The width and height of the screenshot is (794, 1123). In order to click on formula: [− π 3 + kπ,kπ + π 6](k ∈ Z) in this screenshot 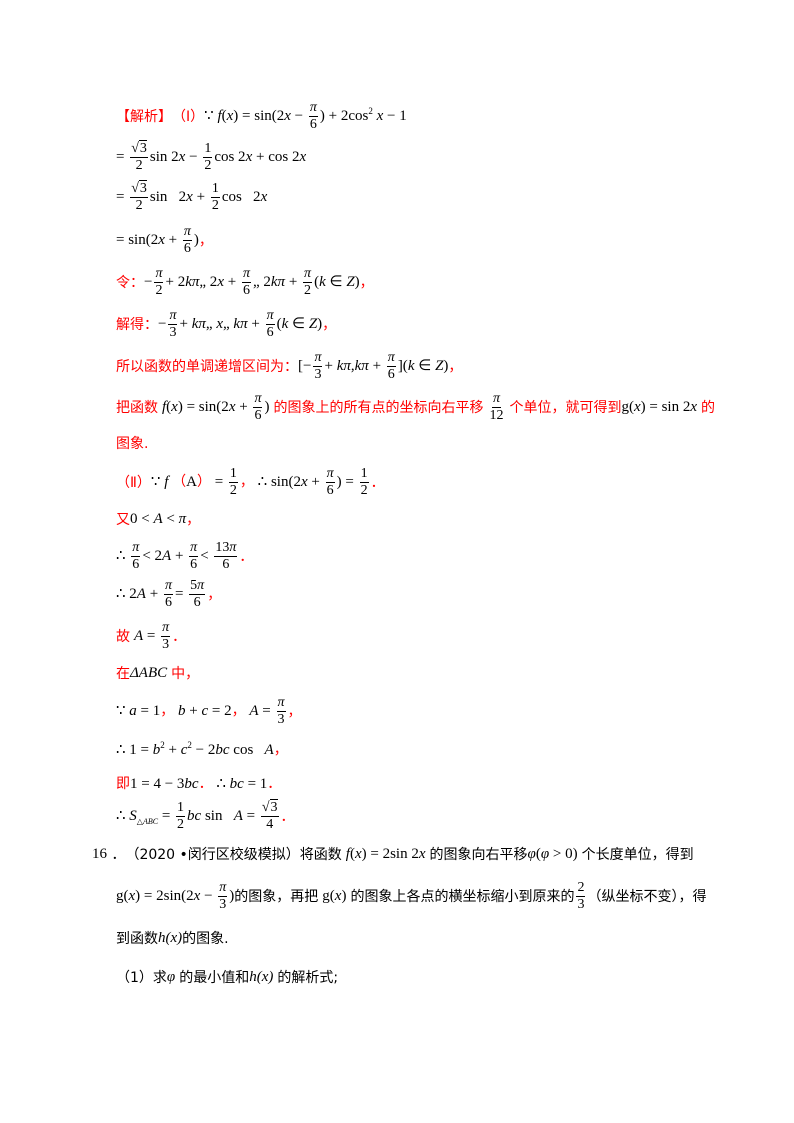, I will do `click(373, 365)`.